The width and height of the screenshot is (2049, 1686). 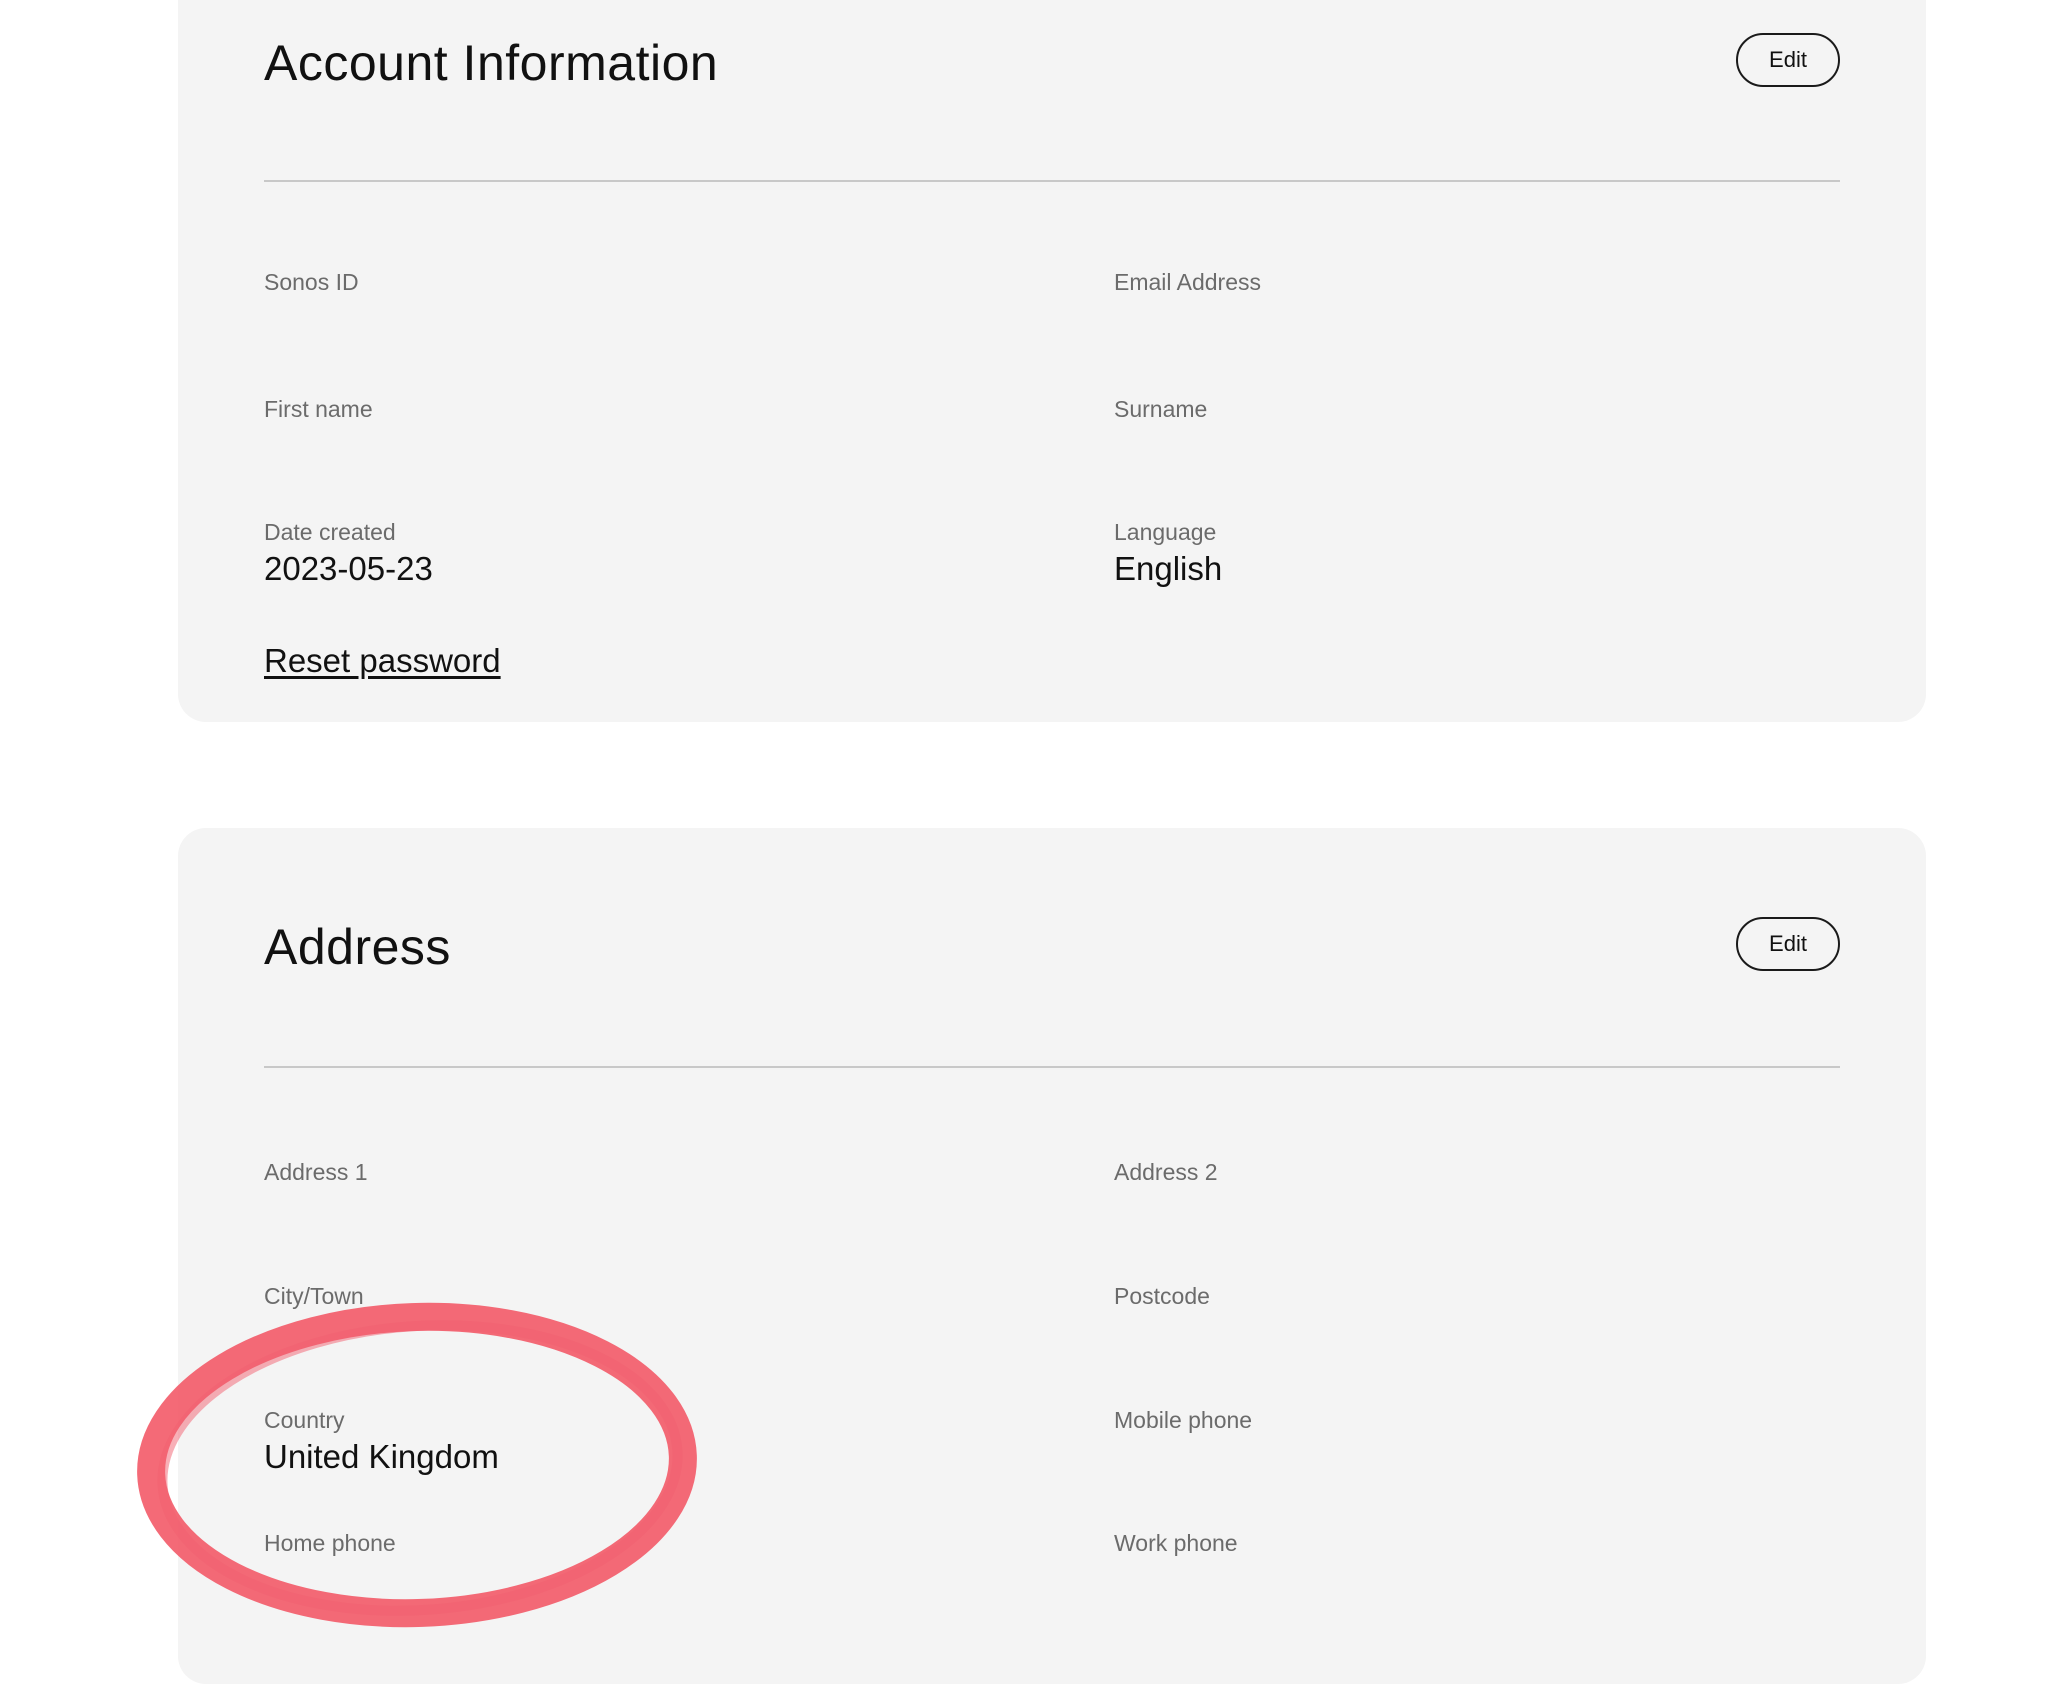 I want to click on date-created-field: Date created 2023-05-23, so click(x=348, y=553).